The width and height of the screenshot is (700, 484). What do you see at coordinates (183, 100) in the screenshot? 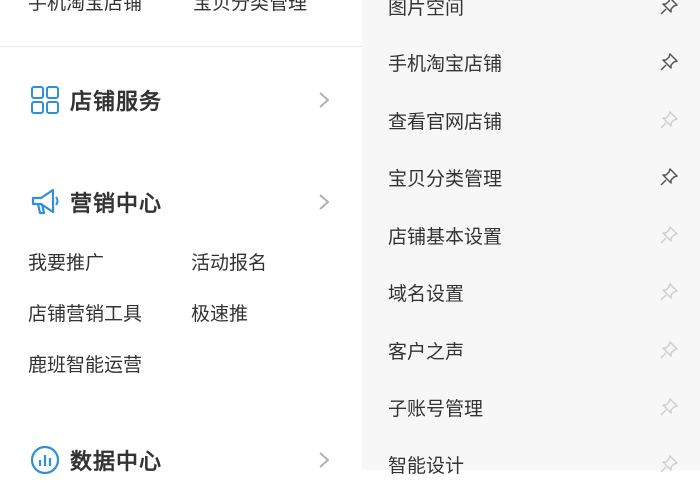
I see `section-shop-service: 店铺服务` at bounding box center [183, 100].